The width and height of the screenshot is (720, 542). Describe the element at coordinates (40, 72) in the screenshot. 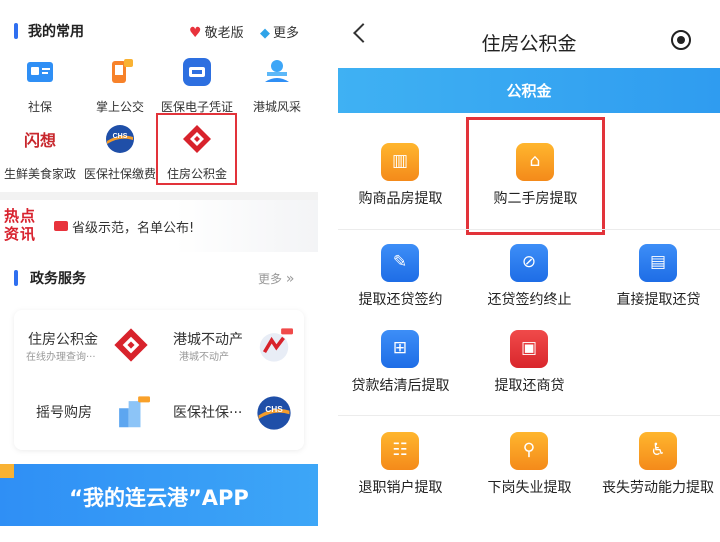

I see `social-security-icon` at that location.